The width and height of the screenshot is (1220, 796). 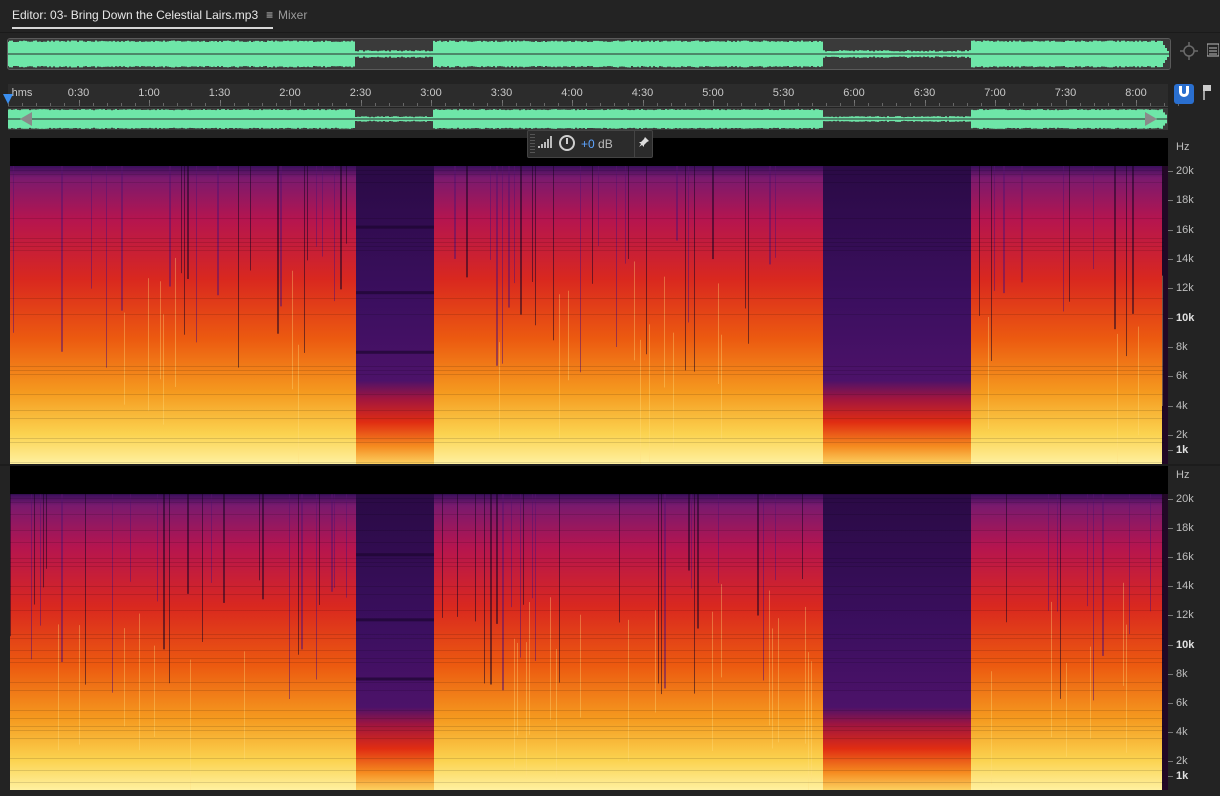 I want to click on frequency-tick-label: 2k, so click(x=1182, y=761).